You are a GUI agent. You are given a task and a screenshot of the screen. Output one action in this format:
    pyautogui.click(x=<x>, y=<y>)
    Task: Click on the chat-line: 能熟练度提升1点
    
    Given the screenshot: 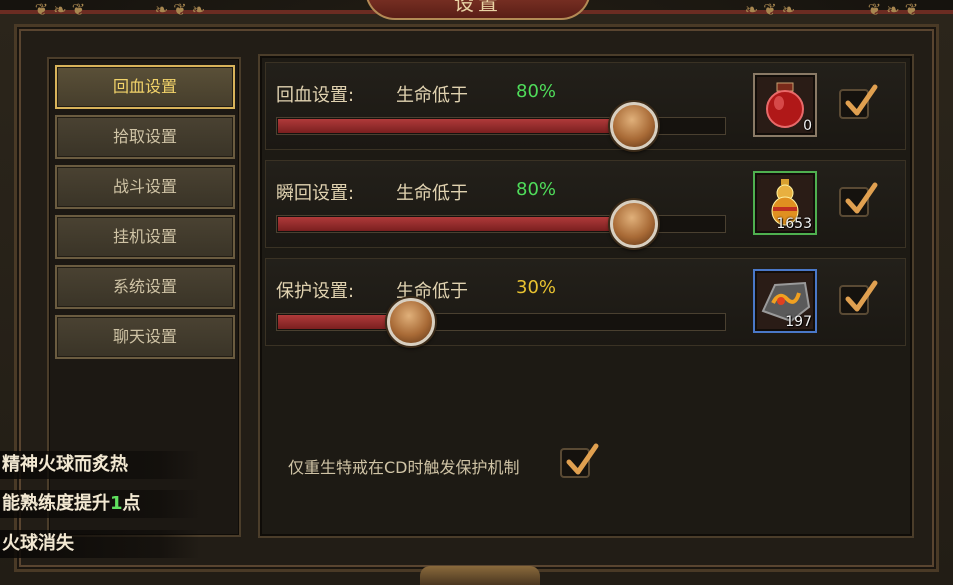 What is the action you would take?
    pyautogui.click(x=100, y=504)
    